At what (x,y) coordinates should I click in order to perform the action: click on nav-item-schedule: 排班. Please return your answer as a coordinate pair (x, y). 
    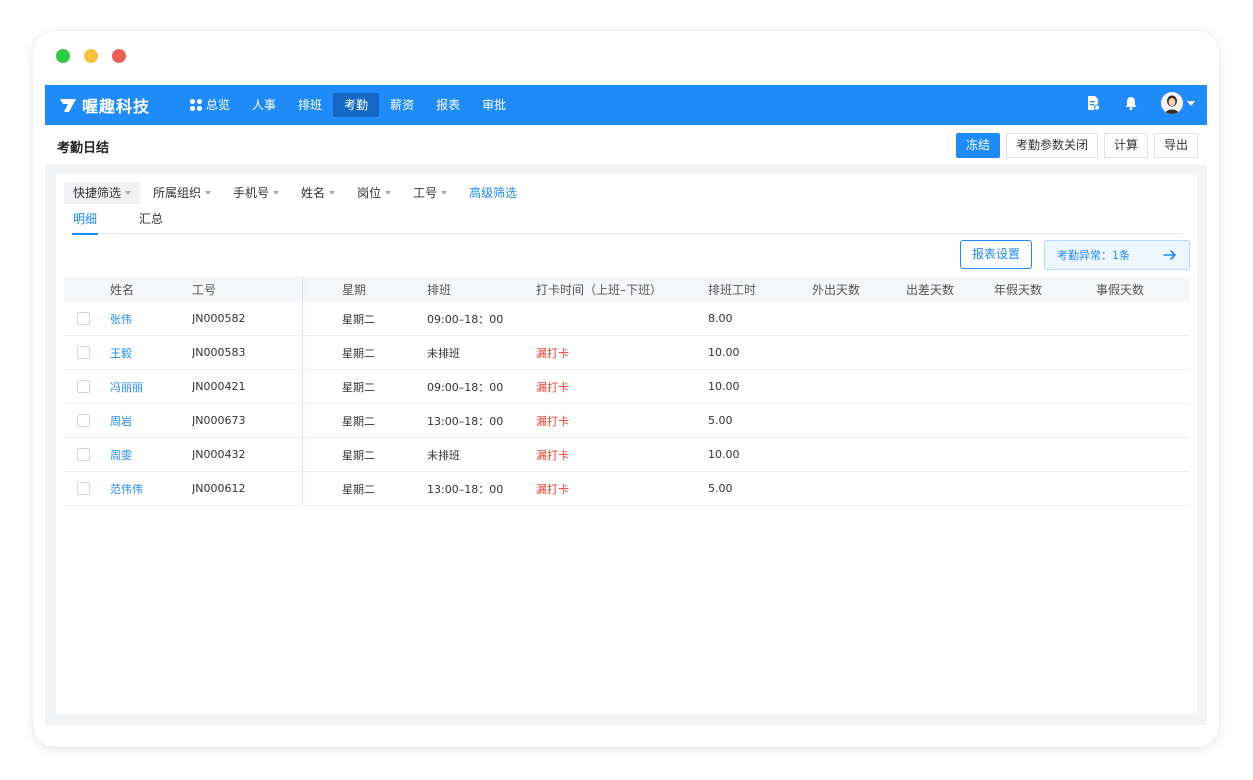
    Looking at the image, I should click on (310, 105).